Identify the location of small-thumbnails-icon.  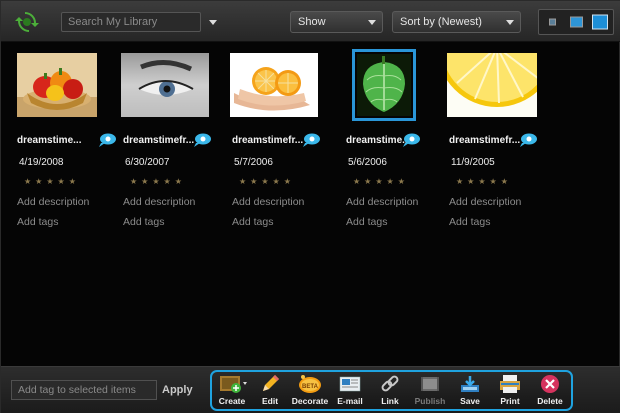
(552, 22).